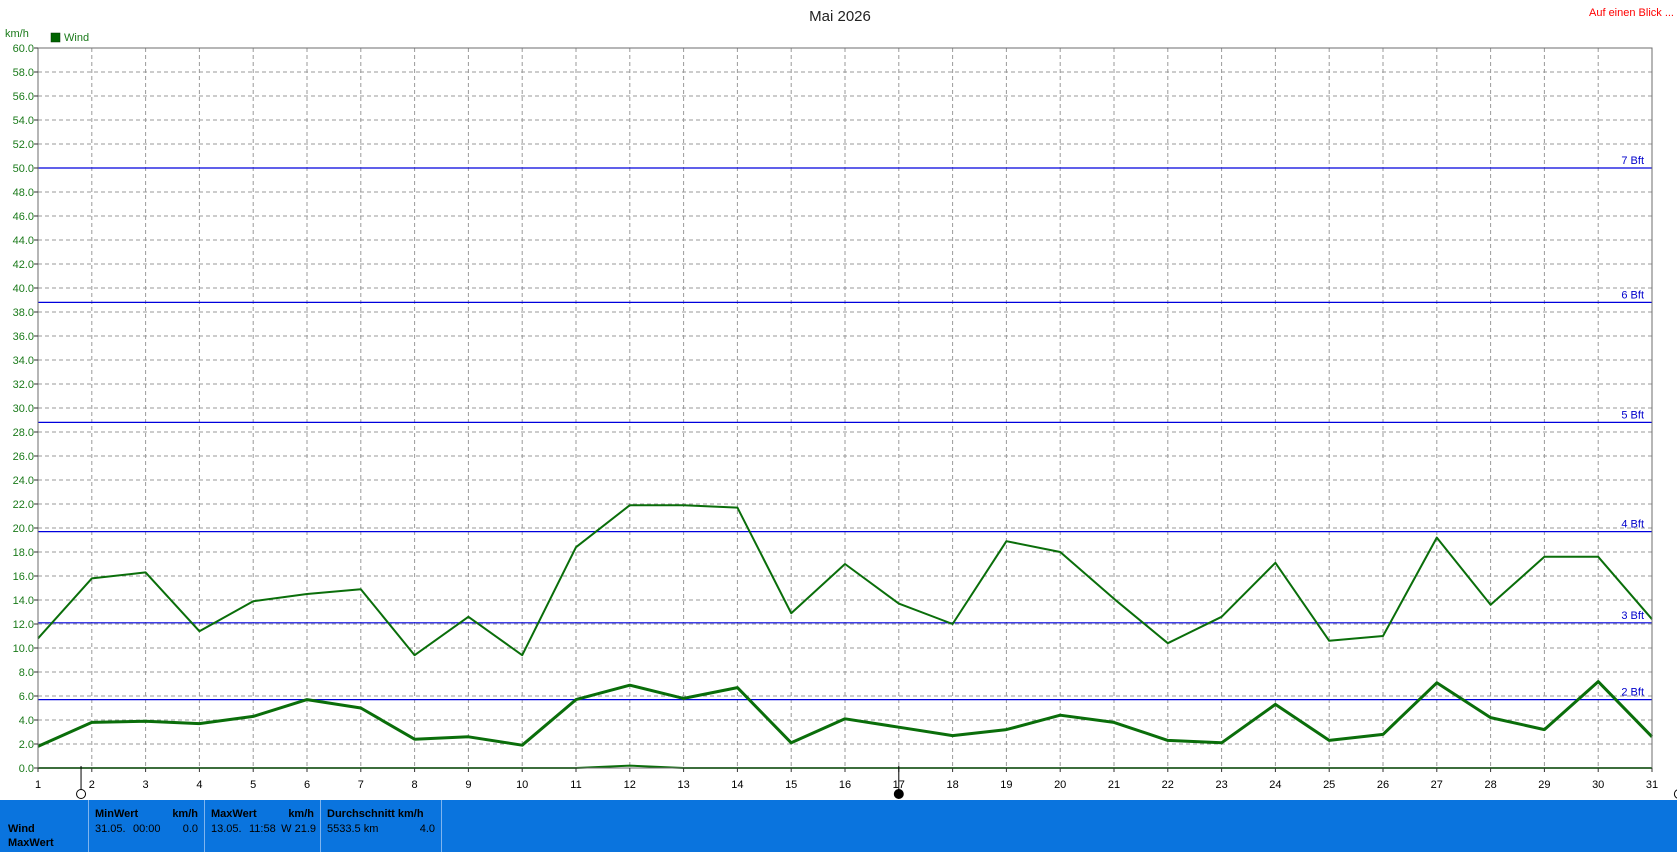 Image resolution: width=1677 pixels, height=852 pixels. I want to click on y-tick-label: 38.0, so click(23, 313).